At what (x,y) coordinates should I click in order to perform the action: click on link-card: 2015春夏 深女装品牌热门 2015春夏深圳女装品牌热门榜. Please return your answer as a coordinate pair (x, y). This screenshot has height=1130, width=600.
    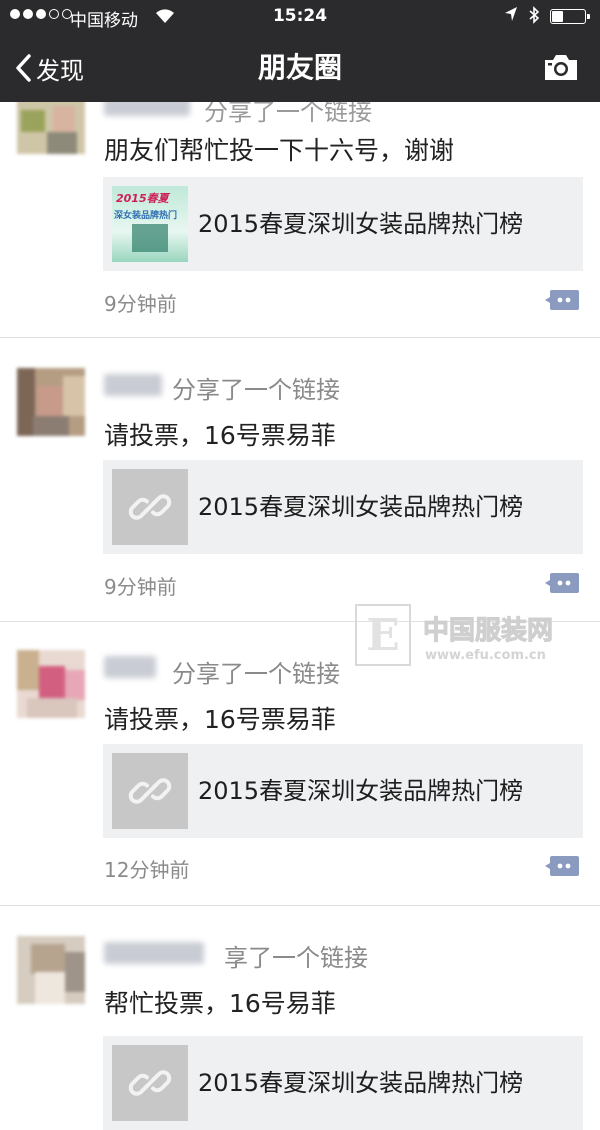
    Looking at the image, I should click on (343, 224).